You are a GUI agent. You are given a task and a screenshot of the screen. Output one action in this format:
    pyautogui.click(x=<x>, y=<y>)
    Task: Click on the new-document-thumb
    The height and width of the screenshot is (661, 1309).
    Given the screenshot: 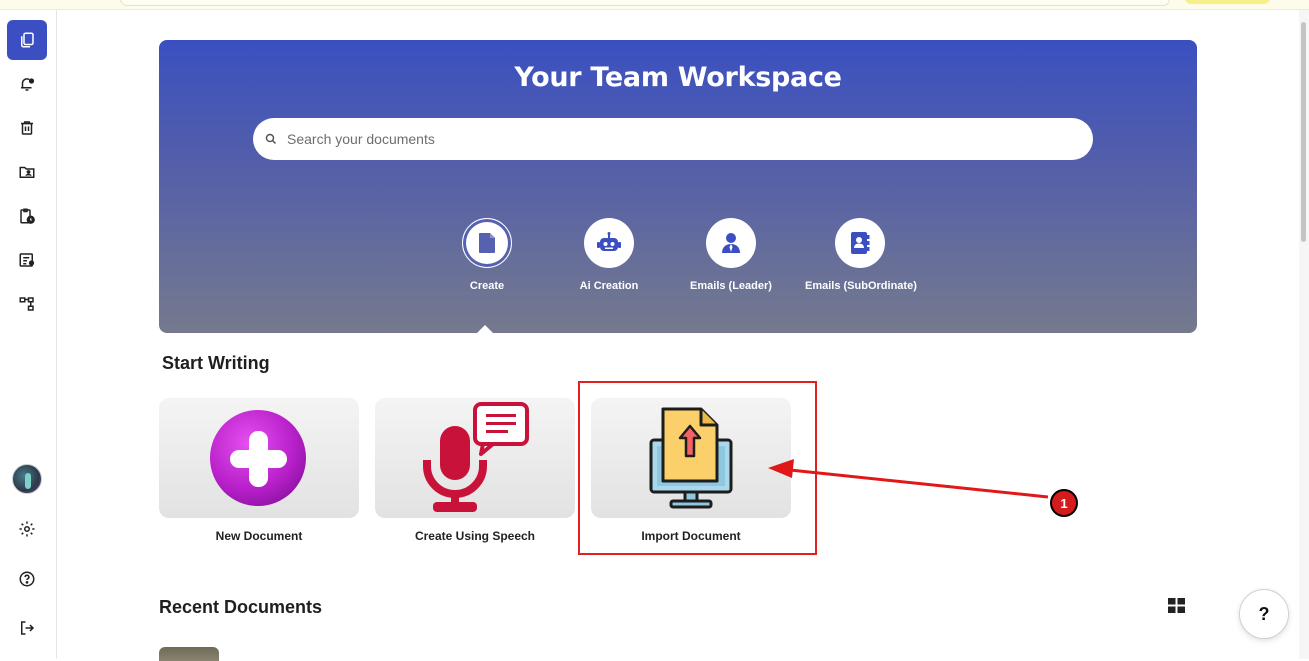 What is the action you would take?
    pyautogui.click(x=259, y=458)
    